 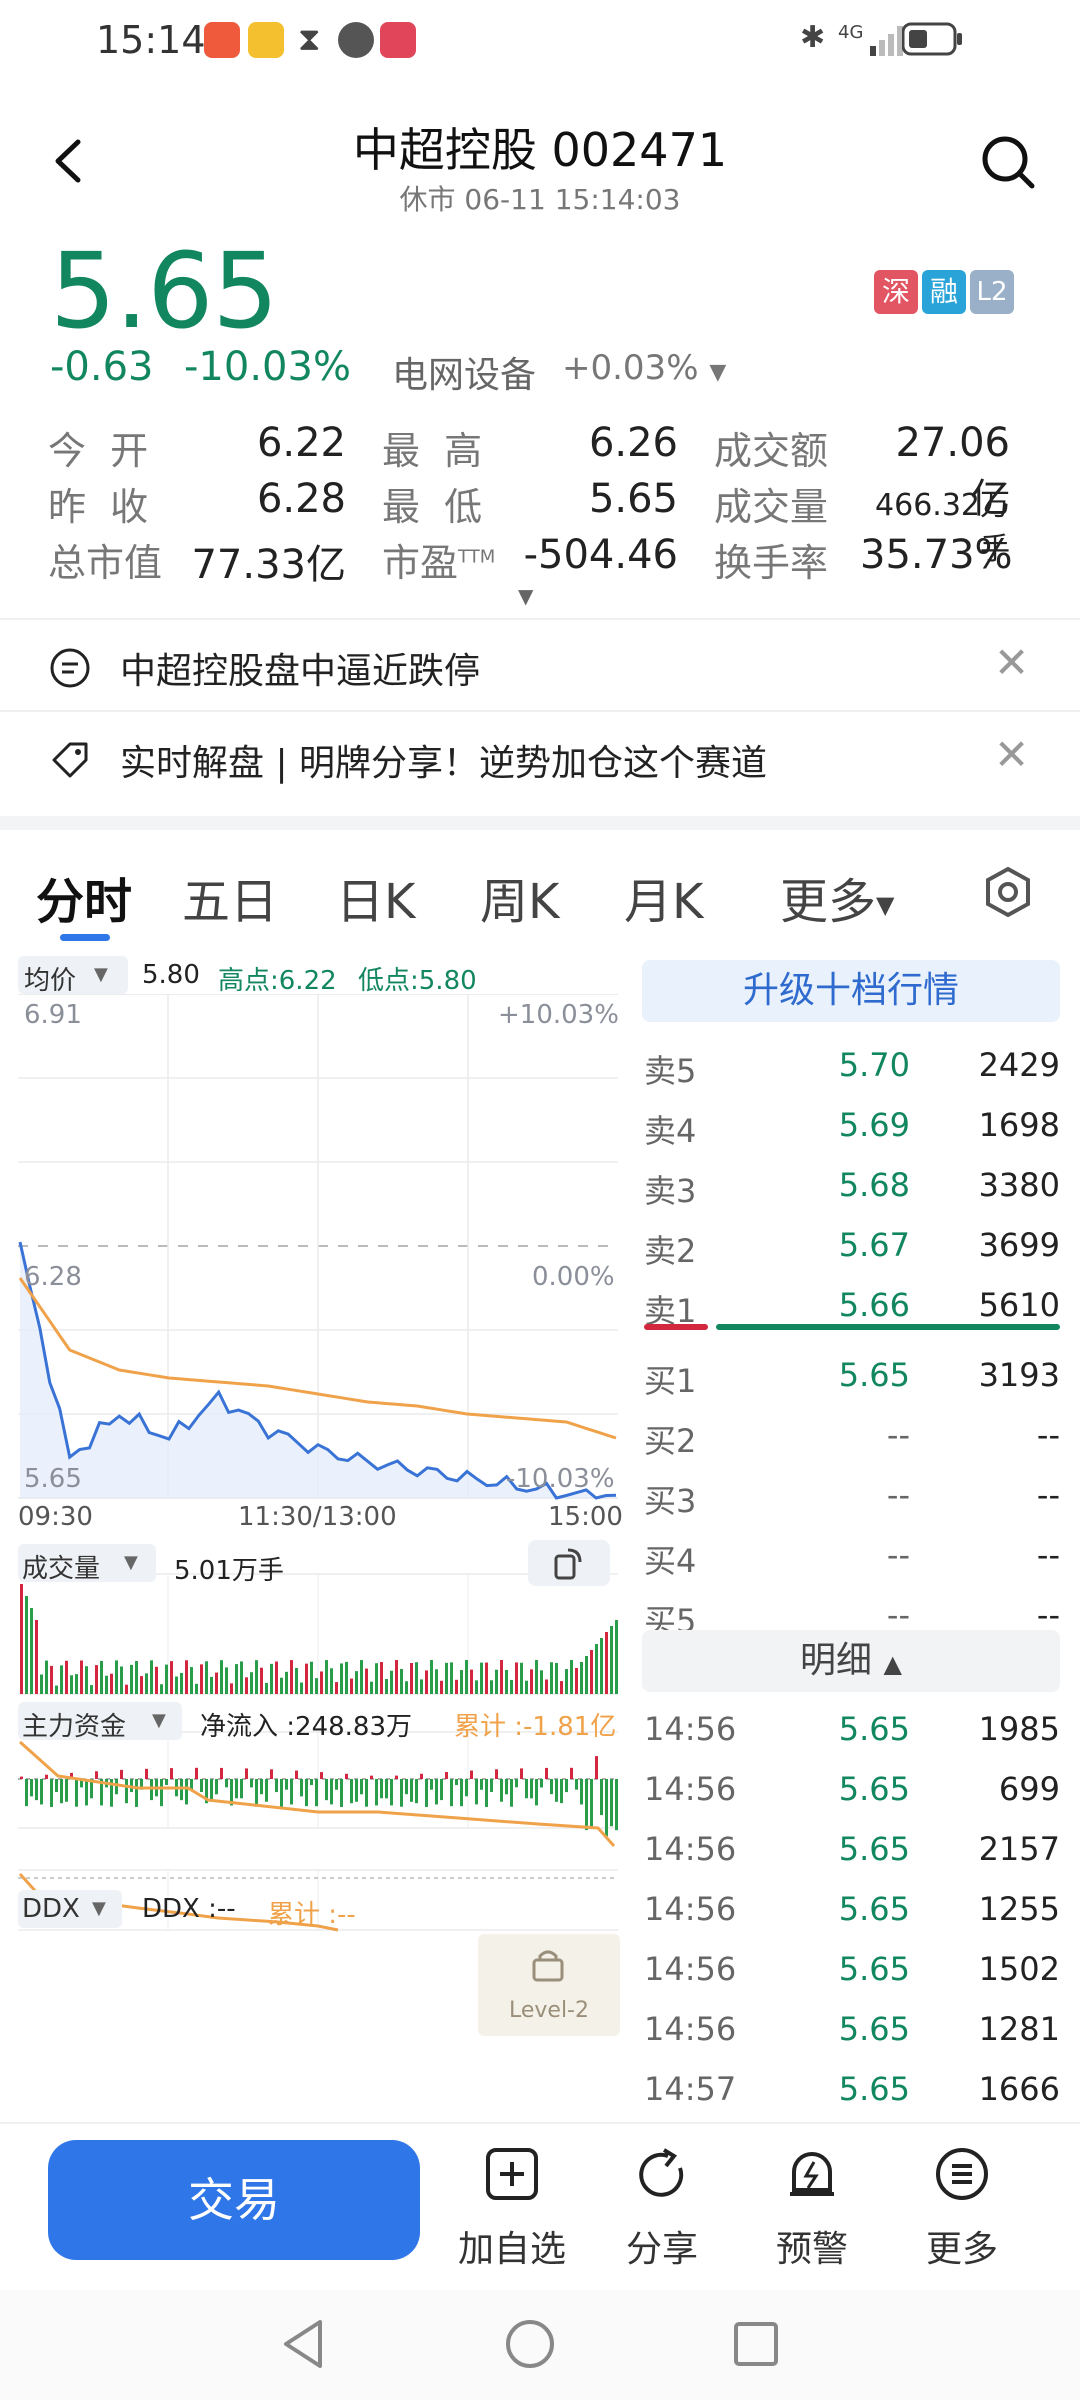 What do you see at coordinates (102, 367) in the screenshot?
I see `price-change: -0.63` at bounding box center [102, 367].